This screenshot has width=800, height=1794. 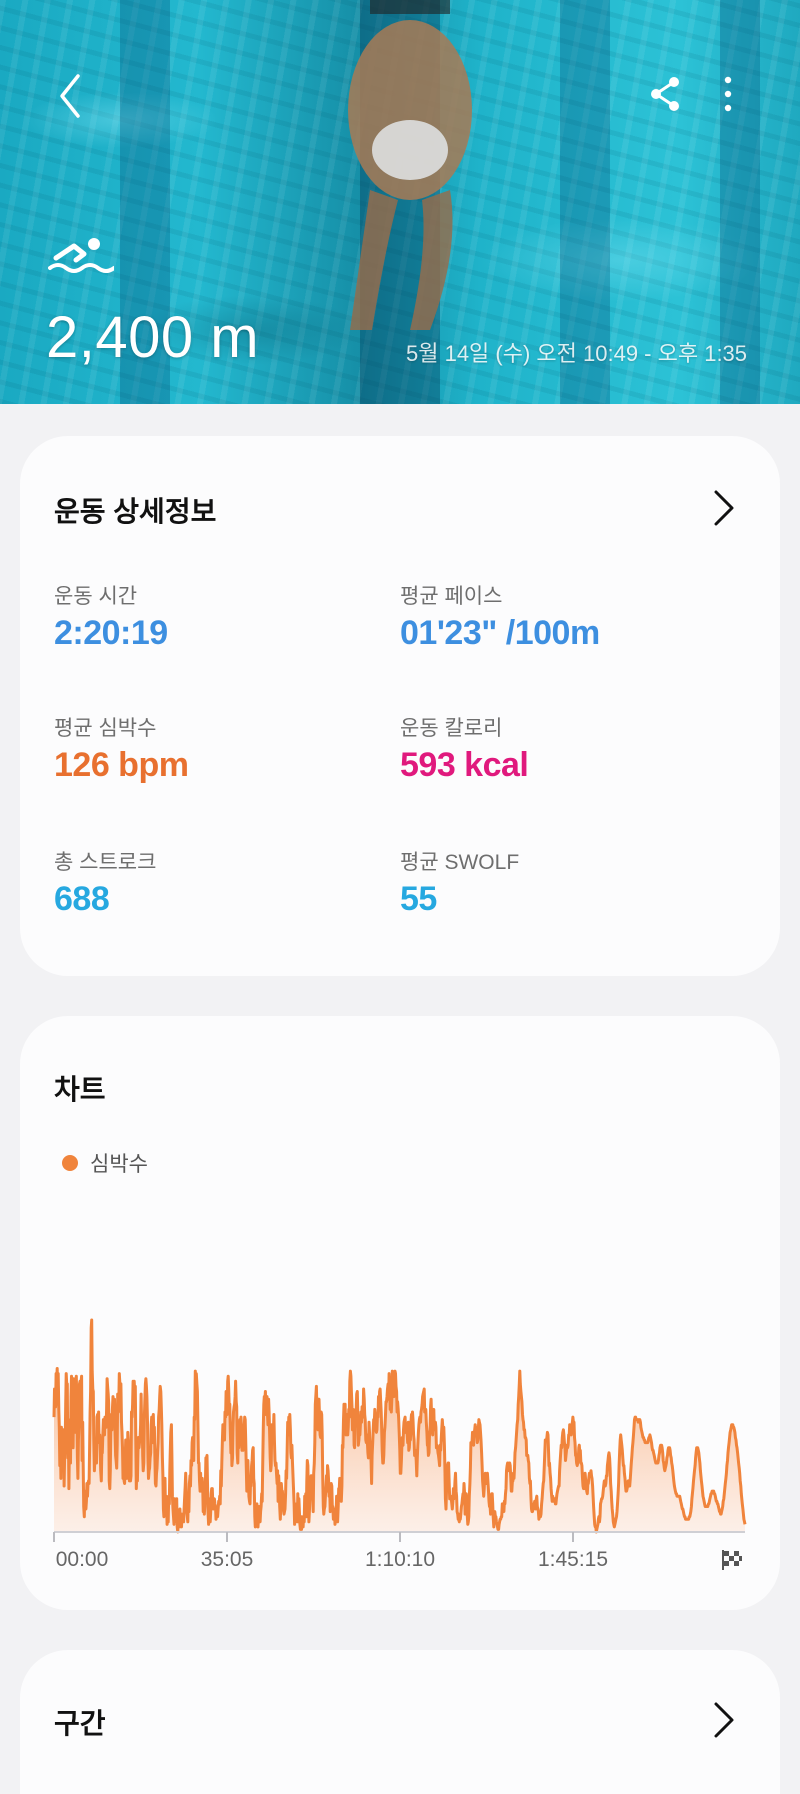 I want to click on x-tick-label: 1:45:15, so click(x=573, y=1559).